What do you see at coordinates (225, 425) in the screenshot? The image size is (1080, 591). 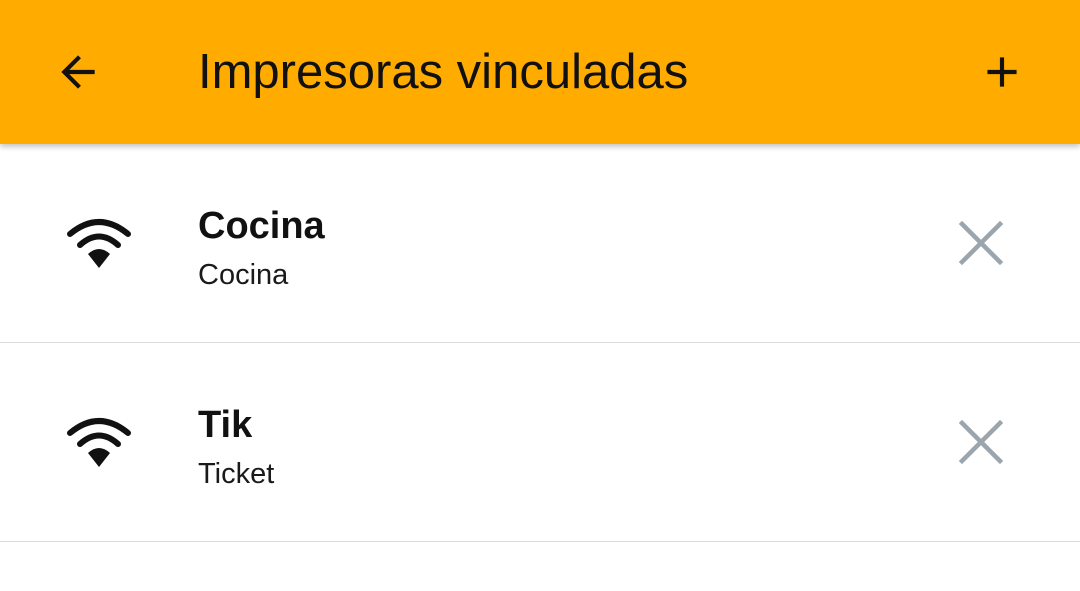 I see `printer-name: Tik` at bounding box center [225, 425].